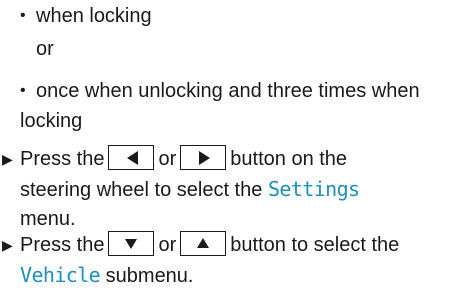  What do you see at coordinates (45, 49) in the screenshot?
I see `or-text: or` at bounding box center [45, 49].